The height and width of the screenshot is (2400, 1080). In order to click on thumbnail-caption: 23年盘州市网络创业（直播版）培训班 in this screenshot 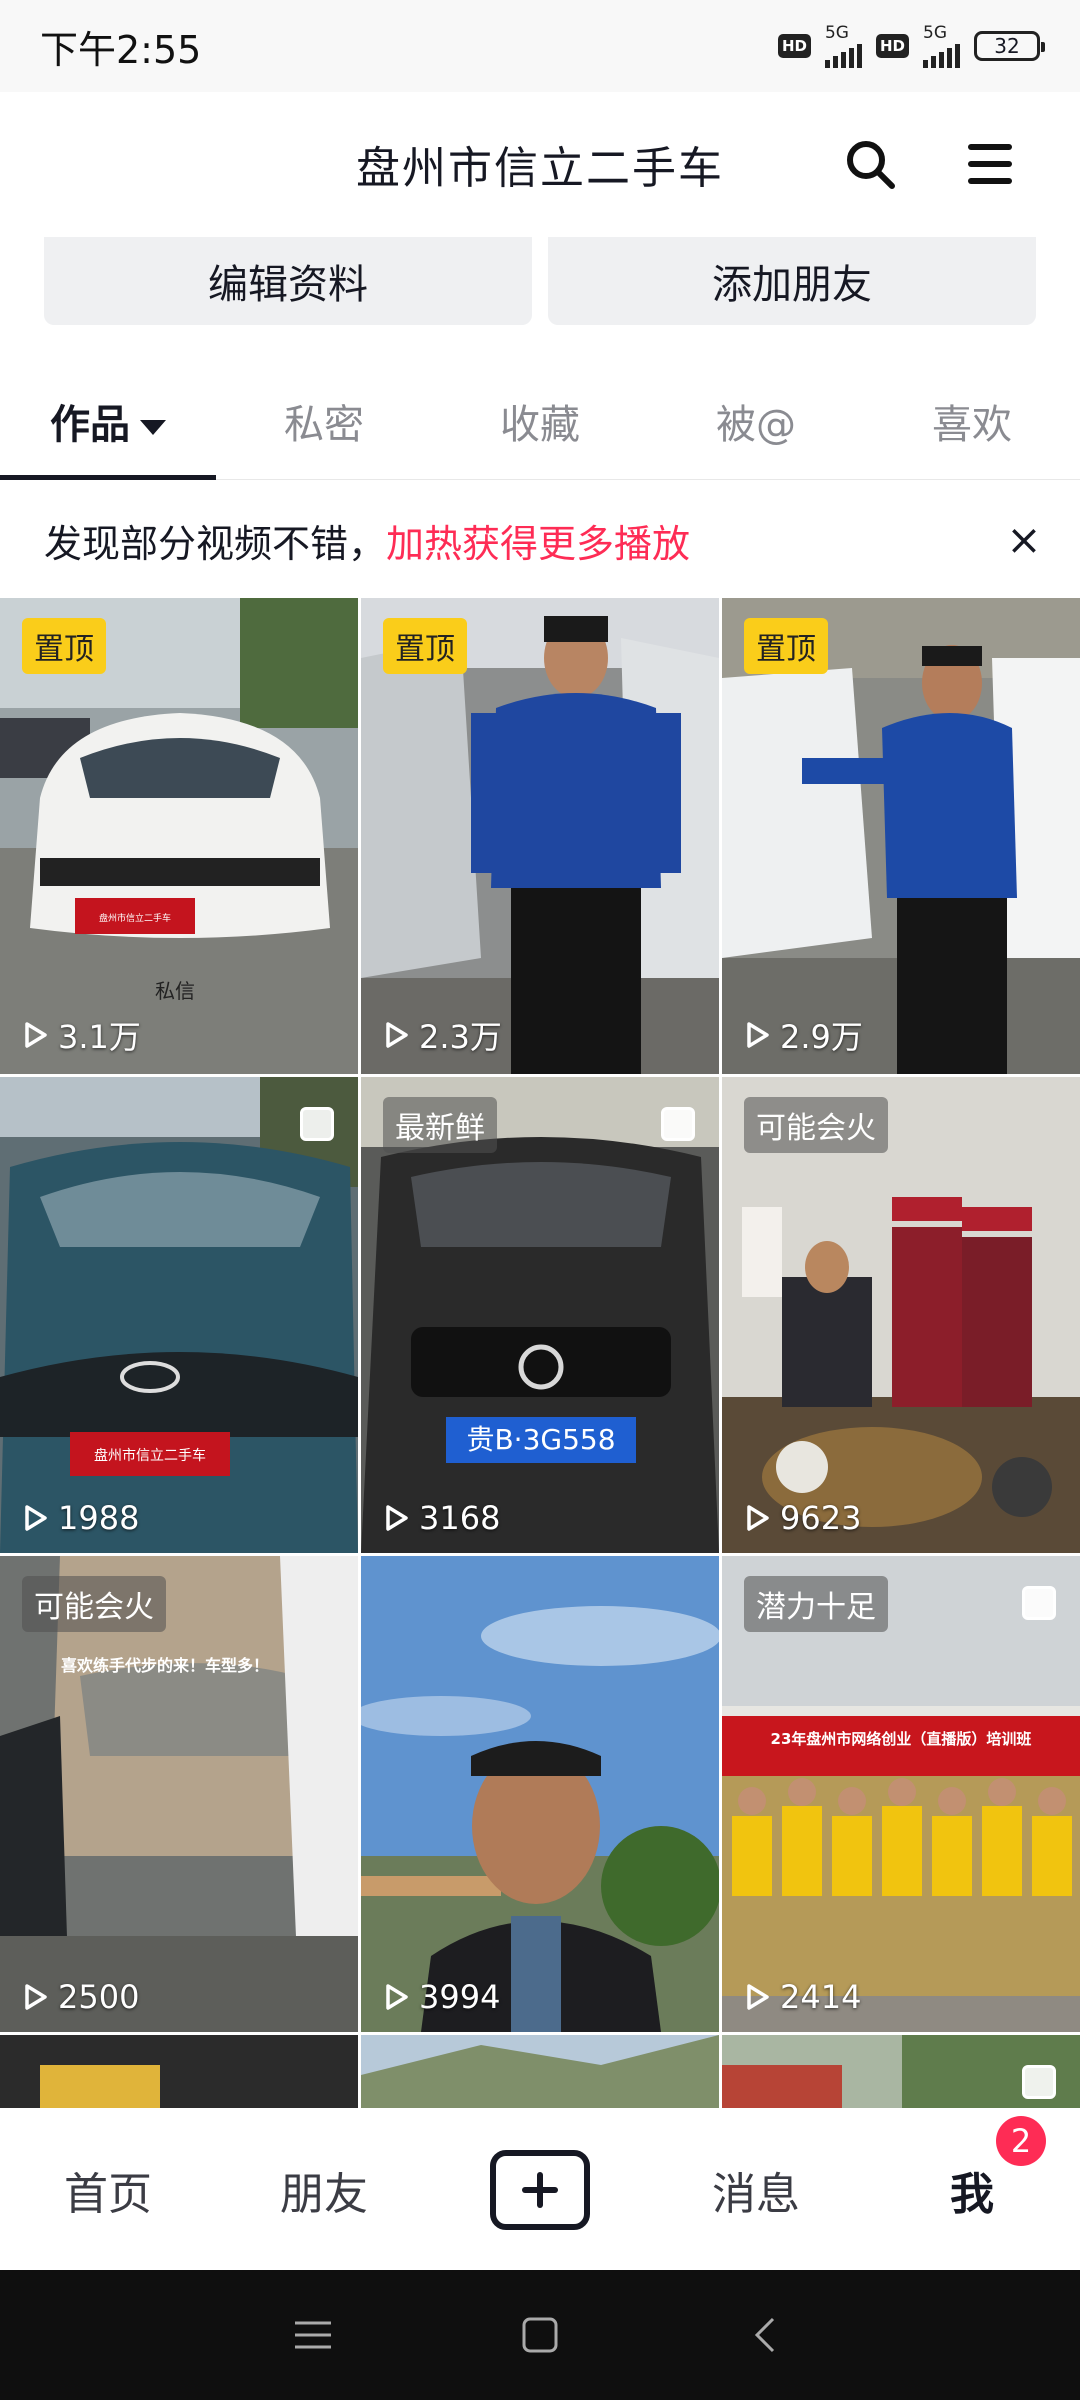, I will do `click(901, 1739)`.